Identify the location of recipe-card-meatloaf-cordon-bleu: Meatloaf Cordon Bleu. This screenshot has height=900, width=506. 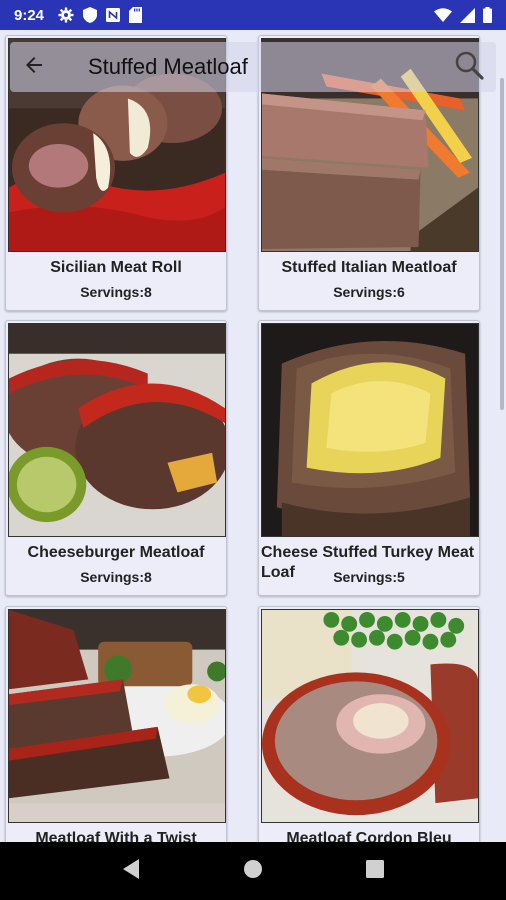
(369, 724).